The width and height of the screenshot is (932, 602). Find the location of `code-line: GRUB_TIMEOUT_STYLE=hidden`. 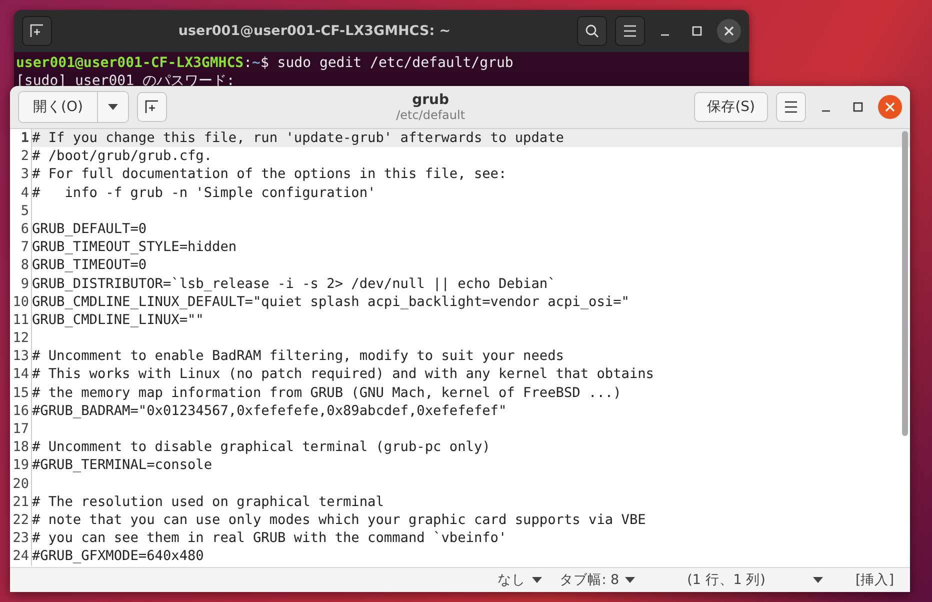

code-line: GRUB_TIMEOUT_STYLE=hidden is located at coordinates (134, 247).